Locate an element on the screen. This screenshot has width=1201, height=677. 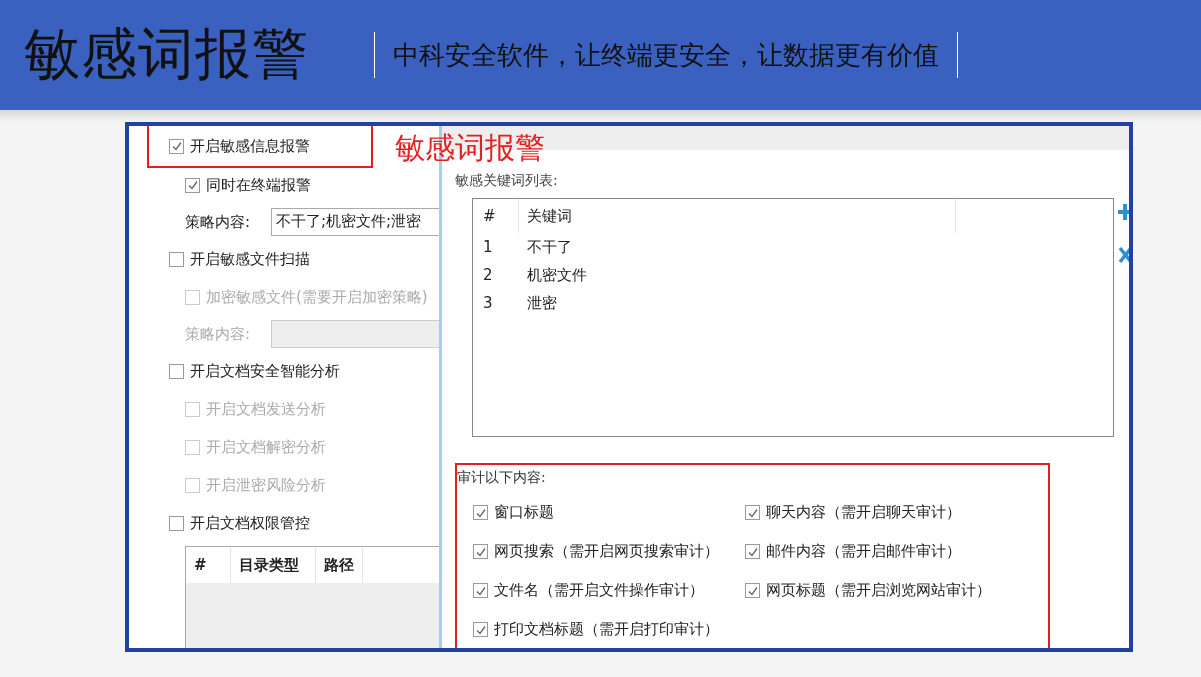
column-header: 路径 is located at coordinates (339, 565).